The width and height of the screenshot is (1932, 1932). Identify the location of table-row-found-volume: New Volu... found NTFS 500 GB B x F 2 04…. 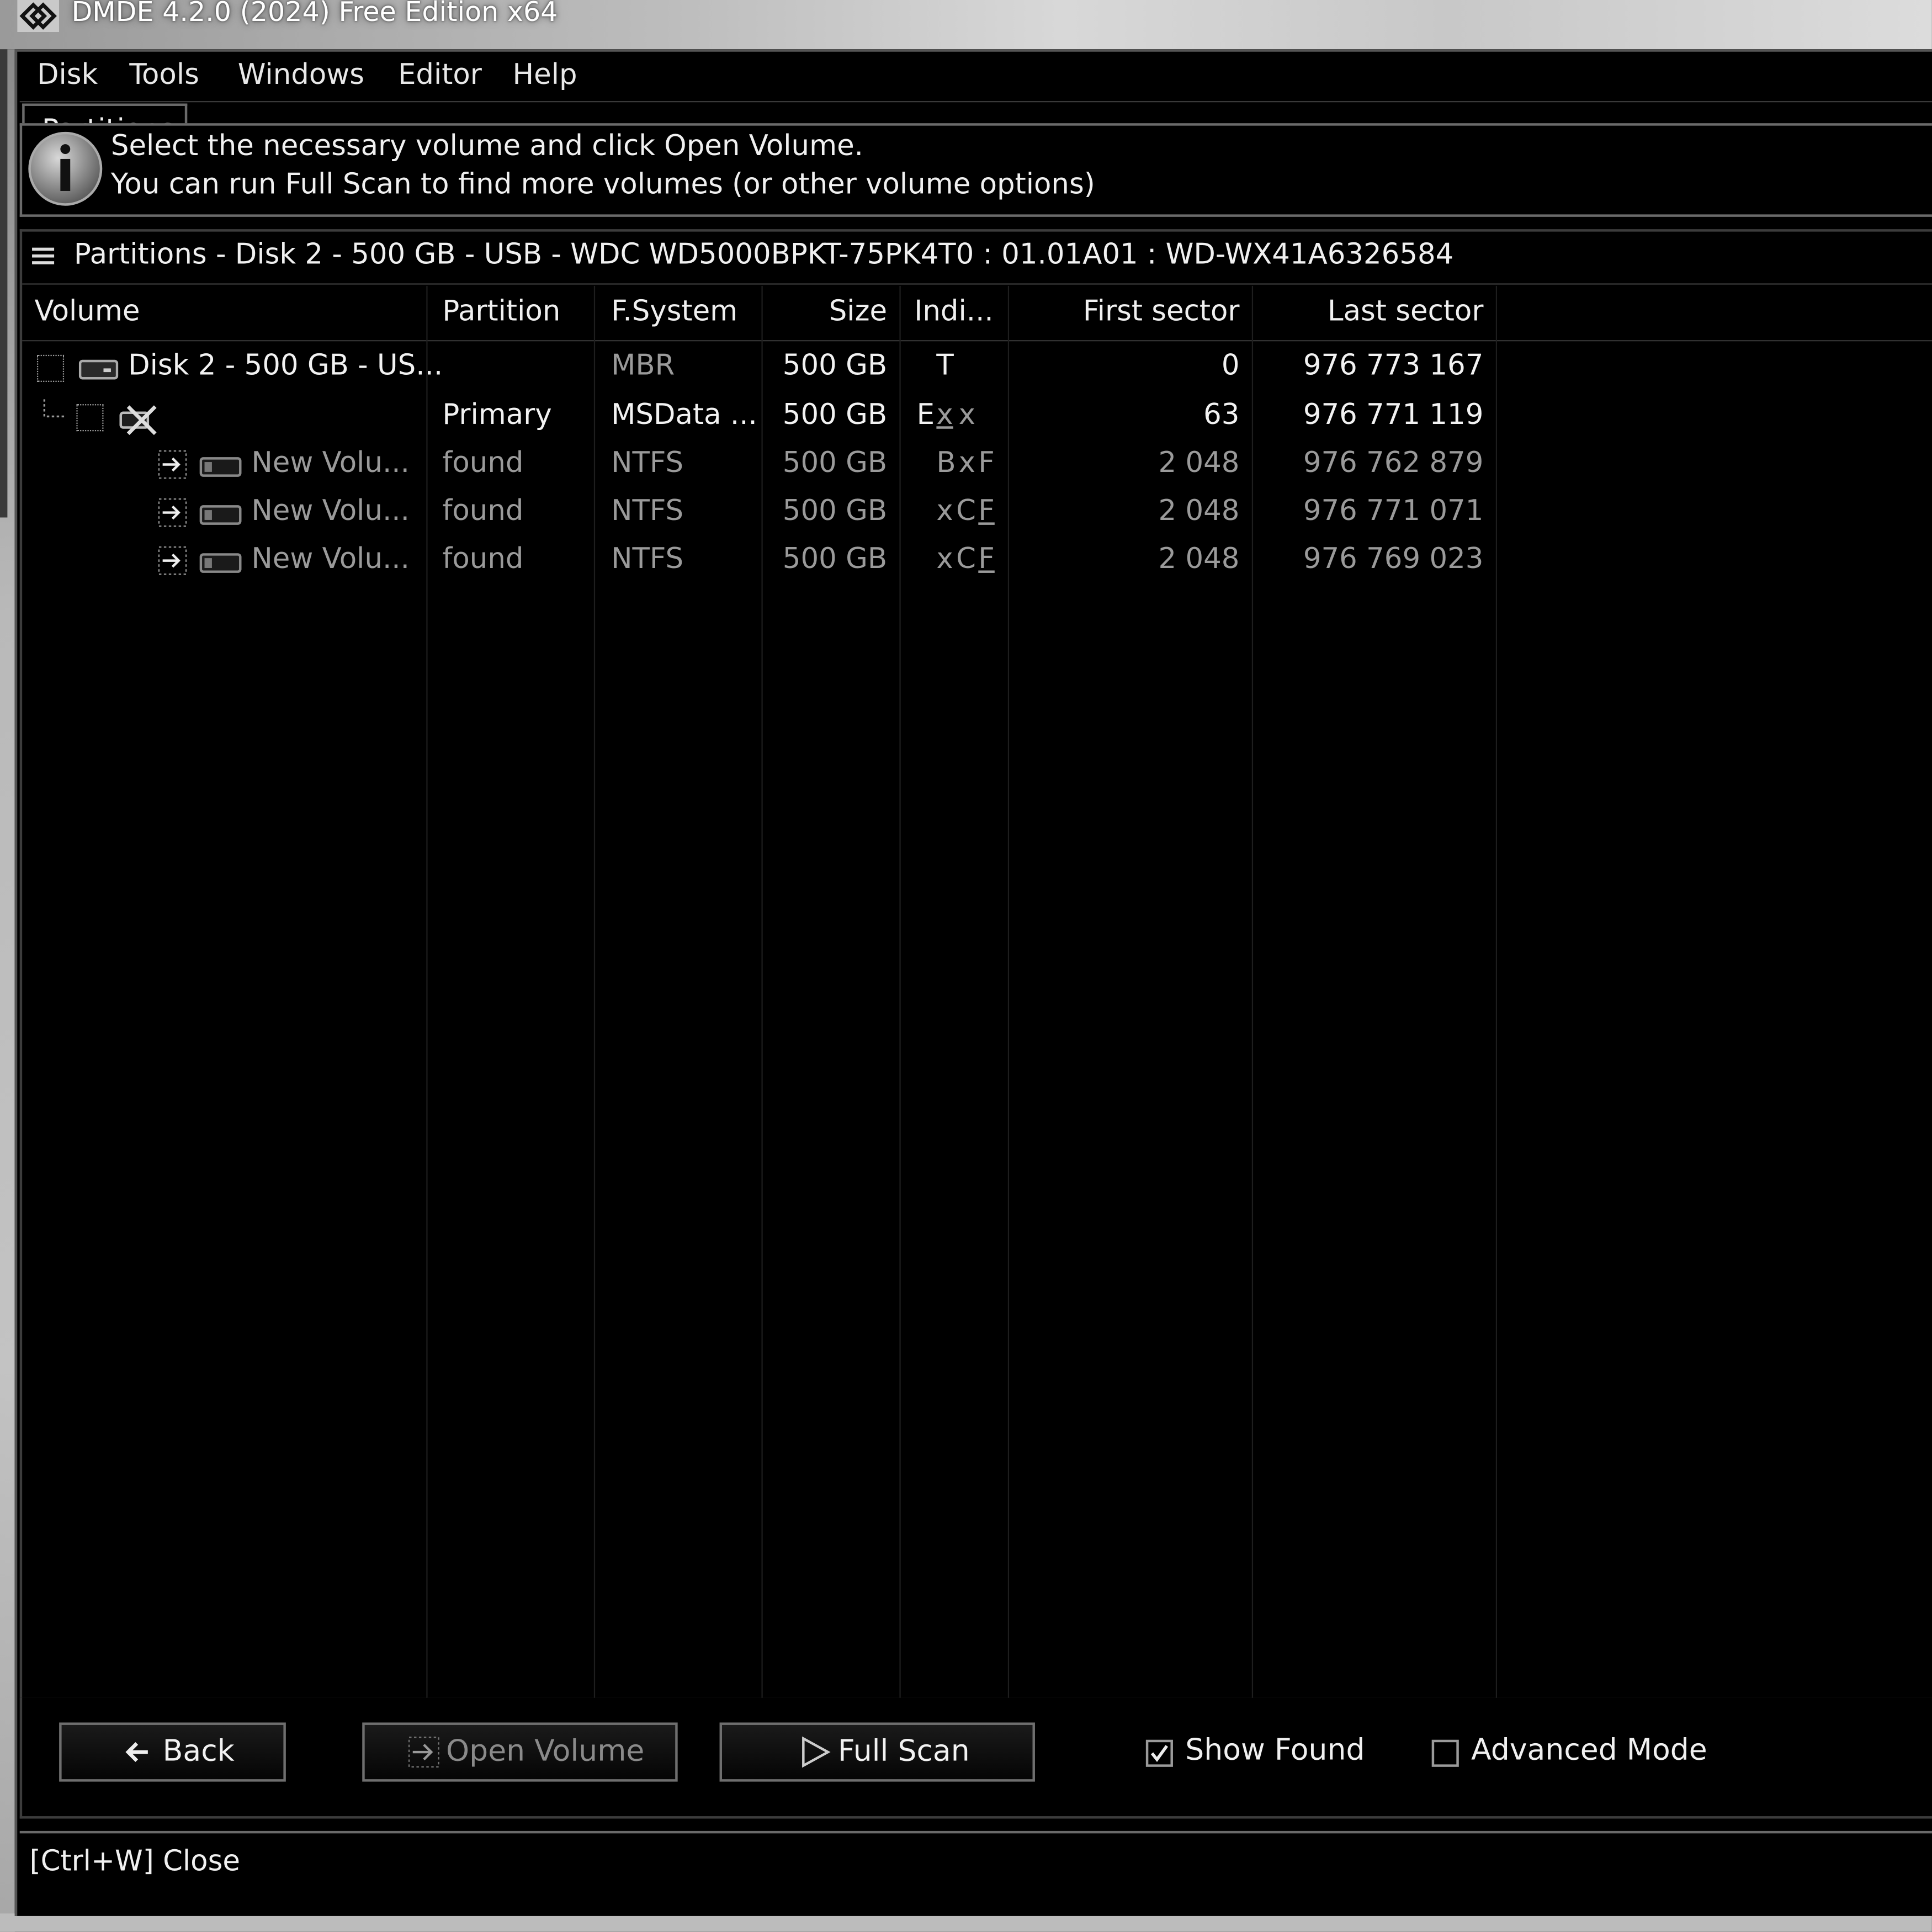
(762, 466).